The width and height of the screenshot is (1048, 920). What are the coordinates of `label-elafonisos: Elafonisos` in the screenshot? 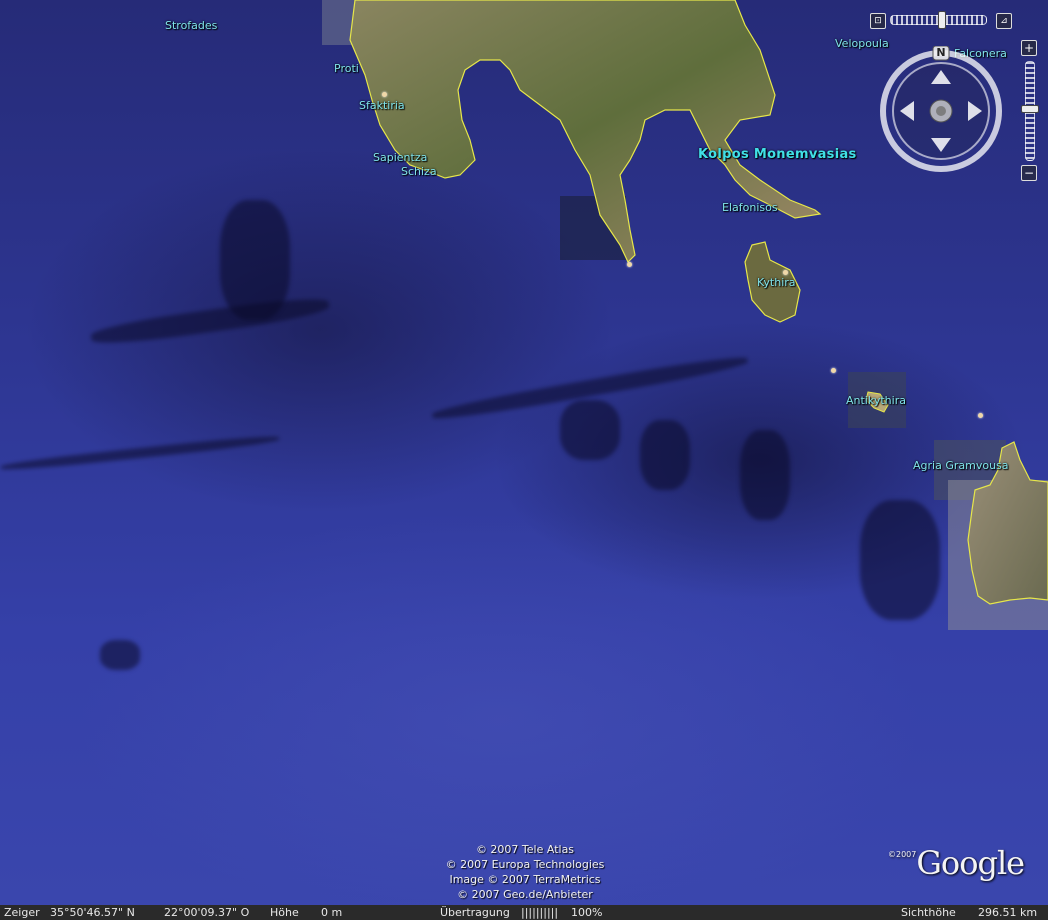 It's located at (750, 207).